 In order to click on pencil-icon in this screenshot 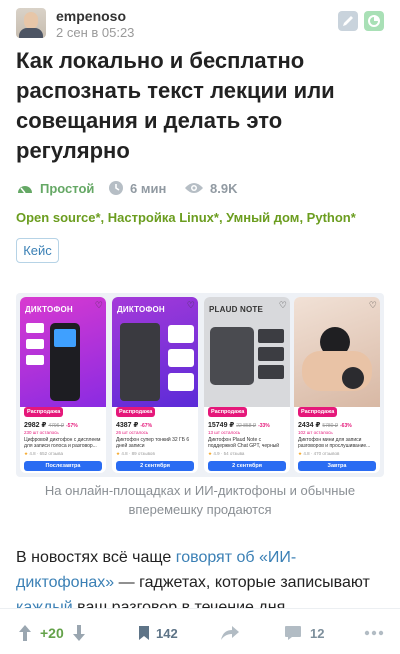, I will do `click(348, 21)`.